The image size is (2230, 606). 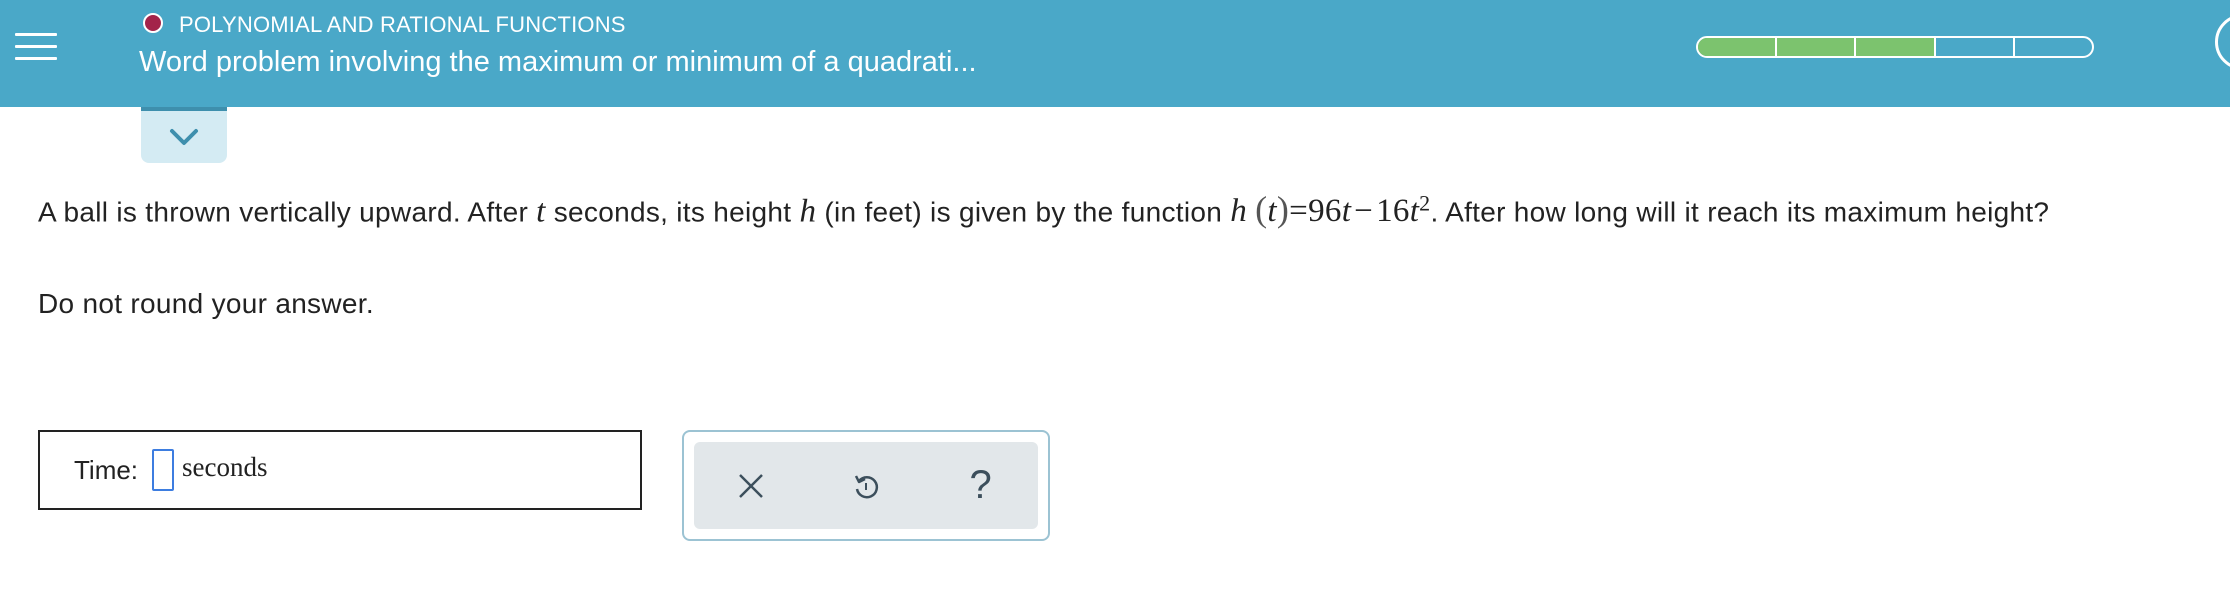 I want to click on instruction-text: Do not round your answer., so click(x=206, y=303).